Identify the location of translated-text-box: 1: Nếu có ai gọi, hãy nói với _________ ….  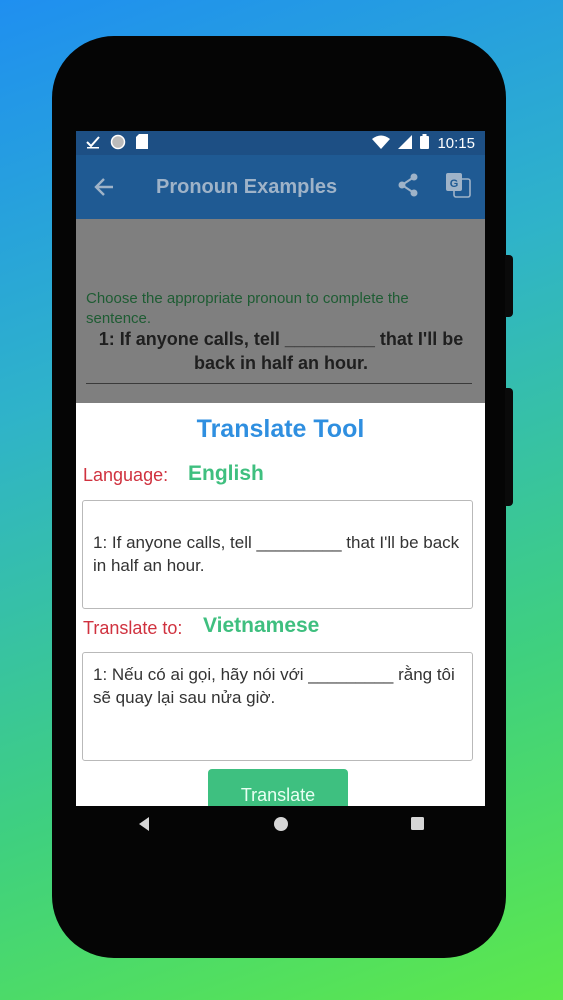
(277, 706).